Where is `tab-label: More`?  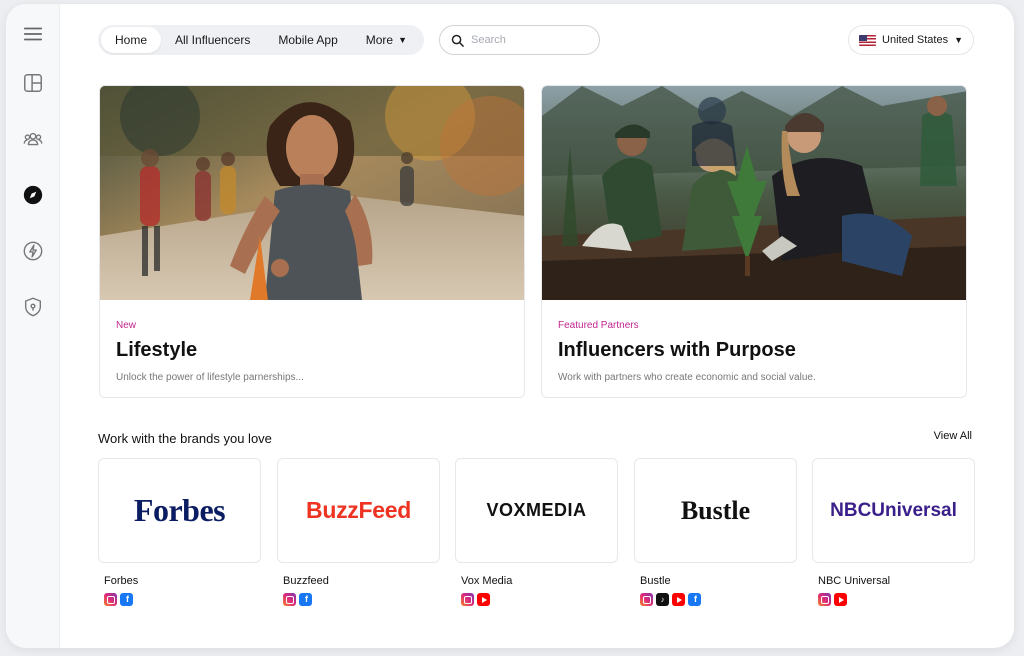 tab-label: More is located at coordinates (379, 40).